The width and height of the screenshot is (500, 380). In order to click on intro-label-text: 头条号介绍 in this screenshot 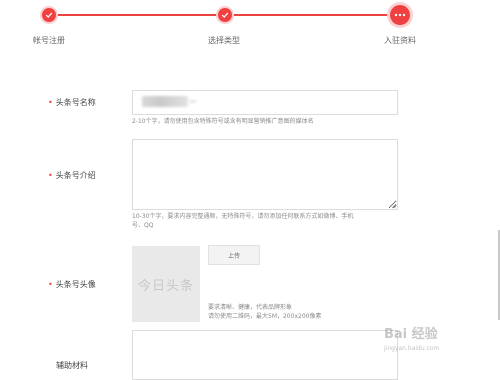, I will do `click(75, 175)`.